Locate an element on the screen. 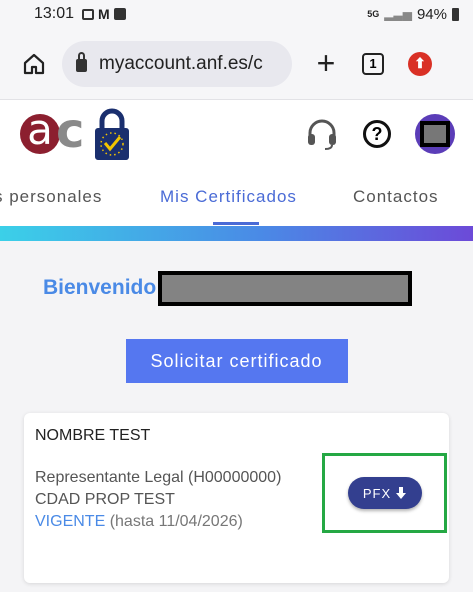  battery-icon is located at coordinates (455, 14).